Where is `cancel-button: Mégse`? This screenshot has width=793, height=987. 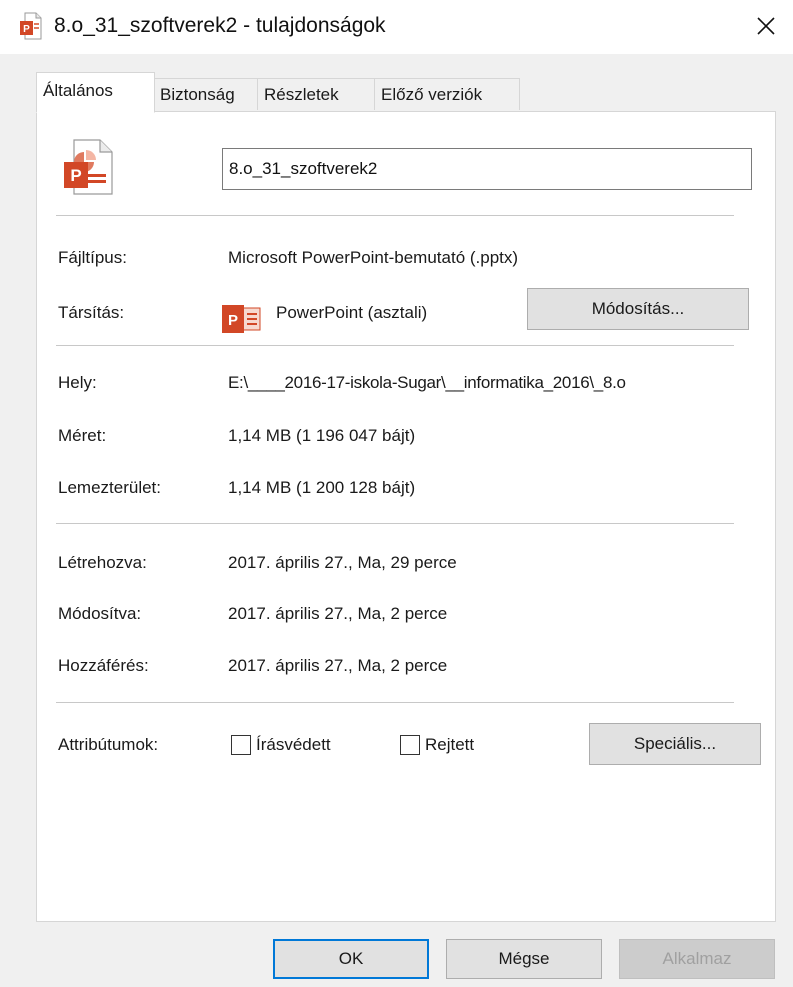 cancel-button: Mégse is located at coordinates (524, 959).